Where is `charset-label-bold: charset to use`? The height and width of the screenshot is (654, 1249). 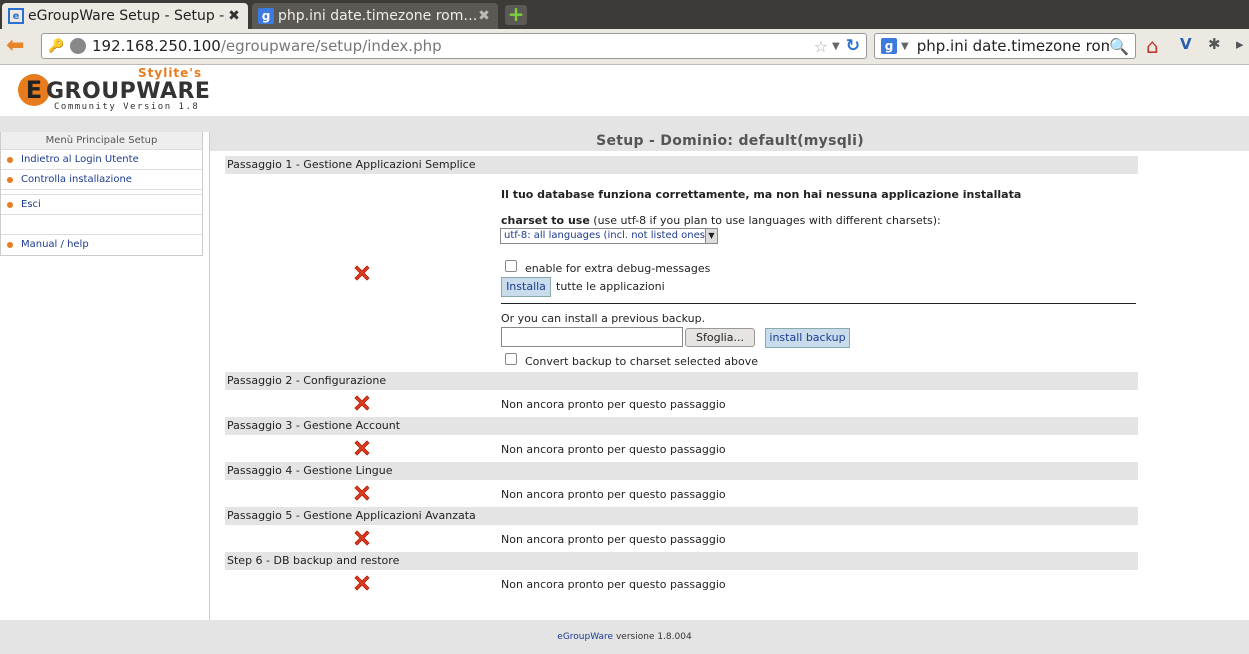
charset-label-bold: charset to use is located at coordinates (545, 220).